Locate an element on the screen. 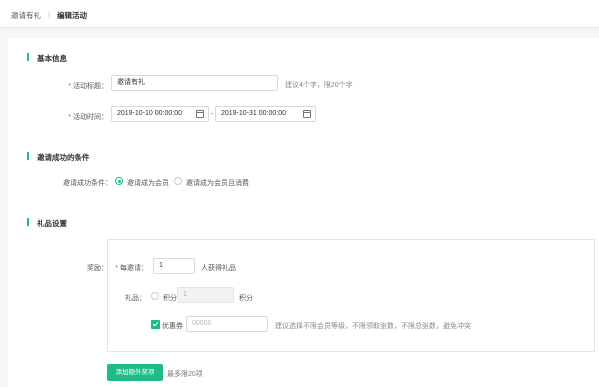 Image resolution: width=599 pixels, height=387 pixels. coupon-checkbox is located at coordinates (155, 324).